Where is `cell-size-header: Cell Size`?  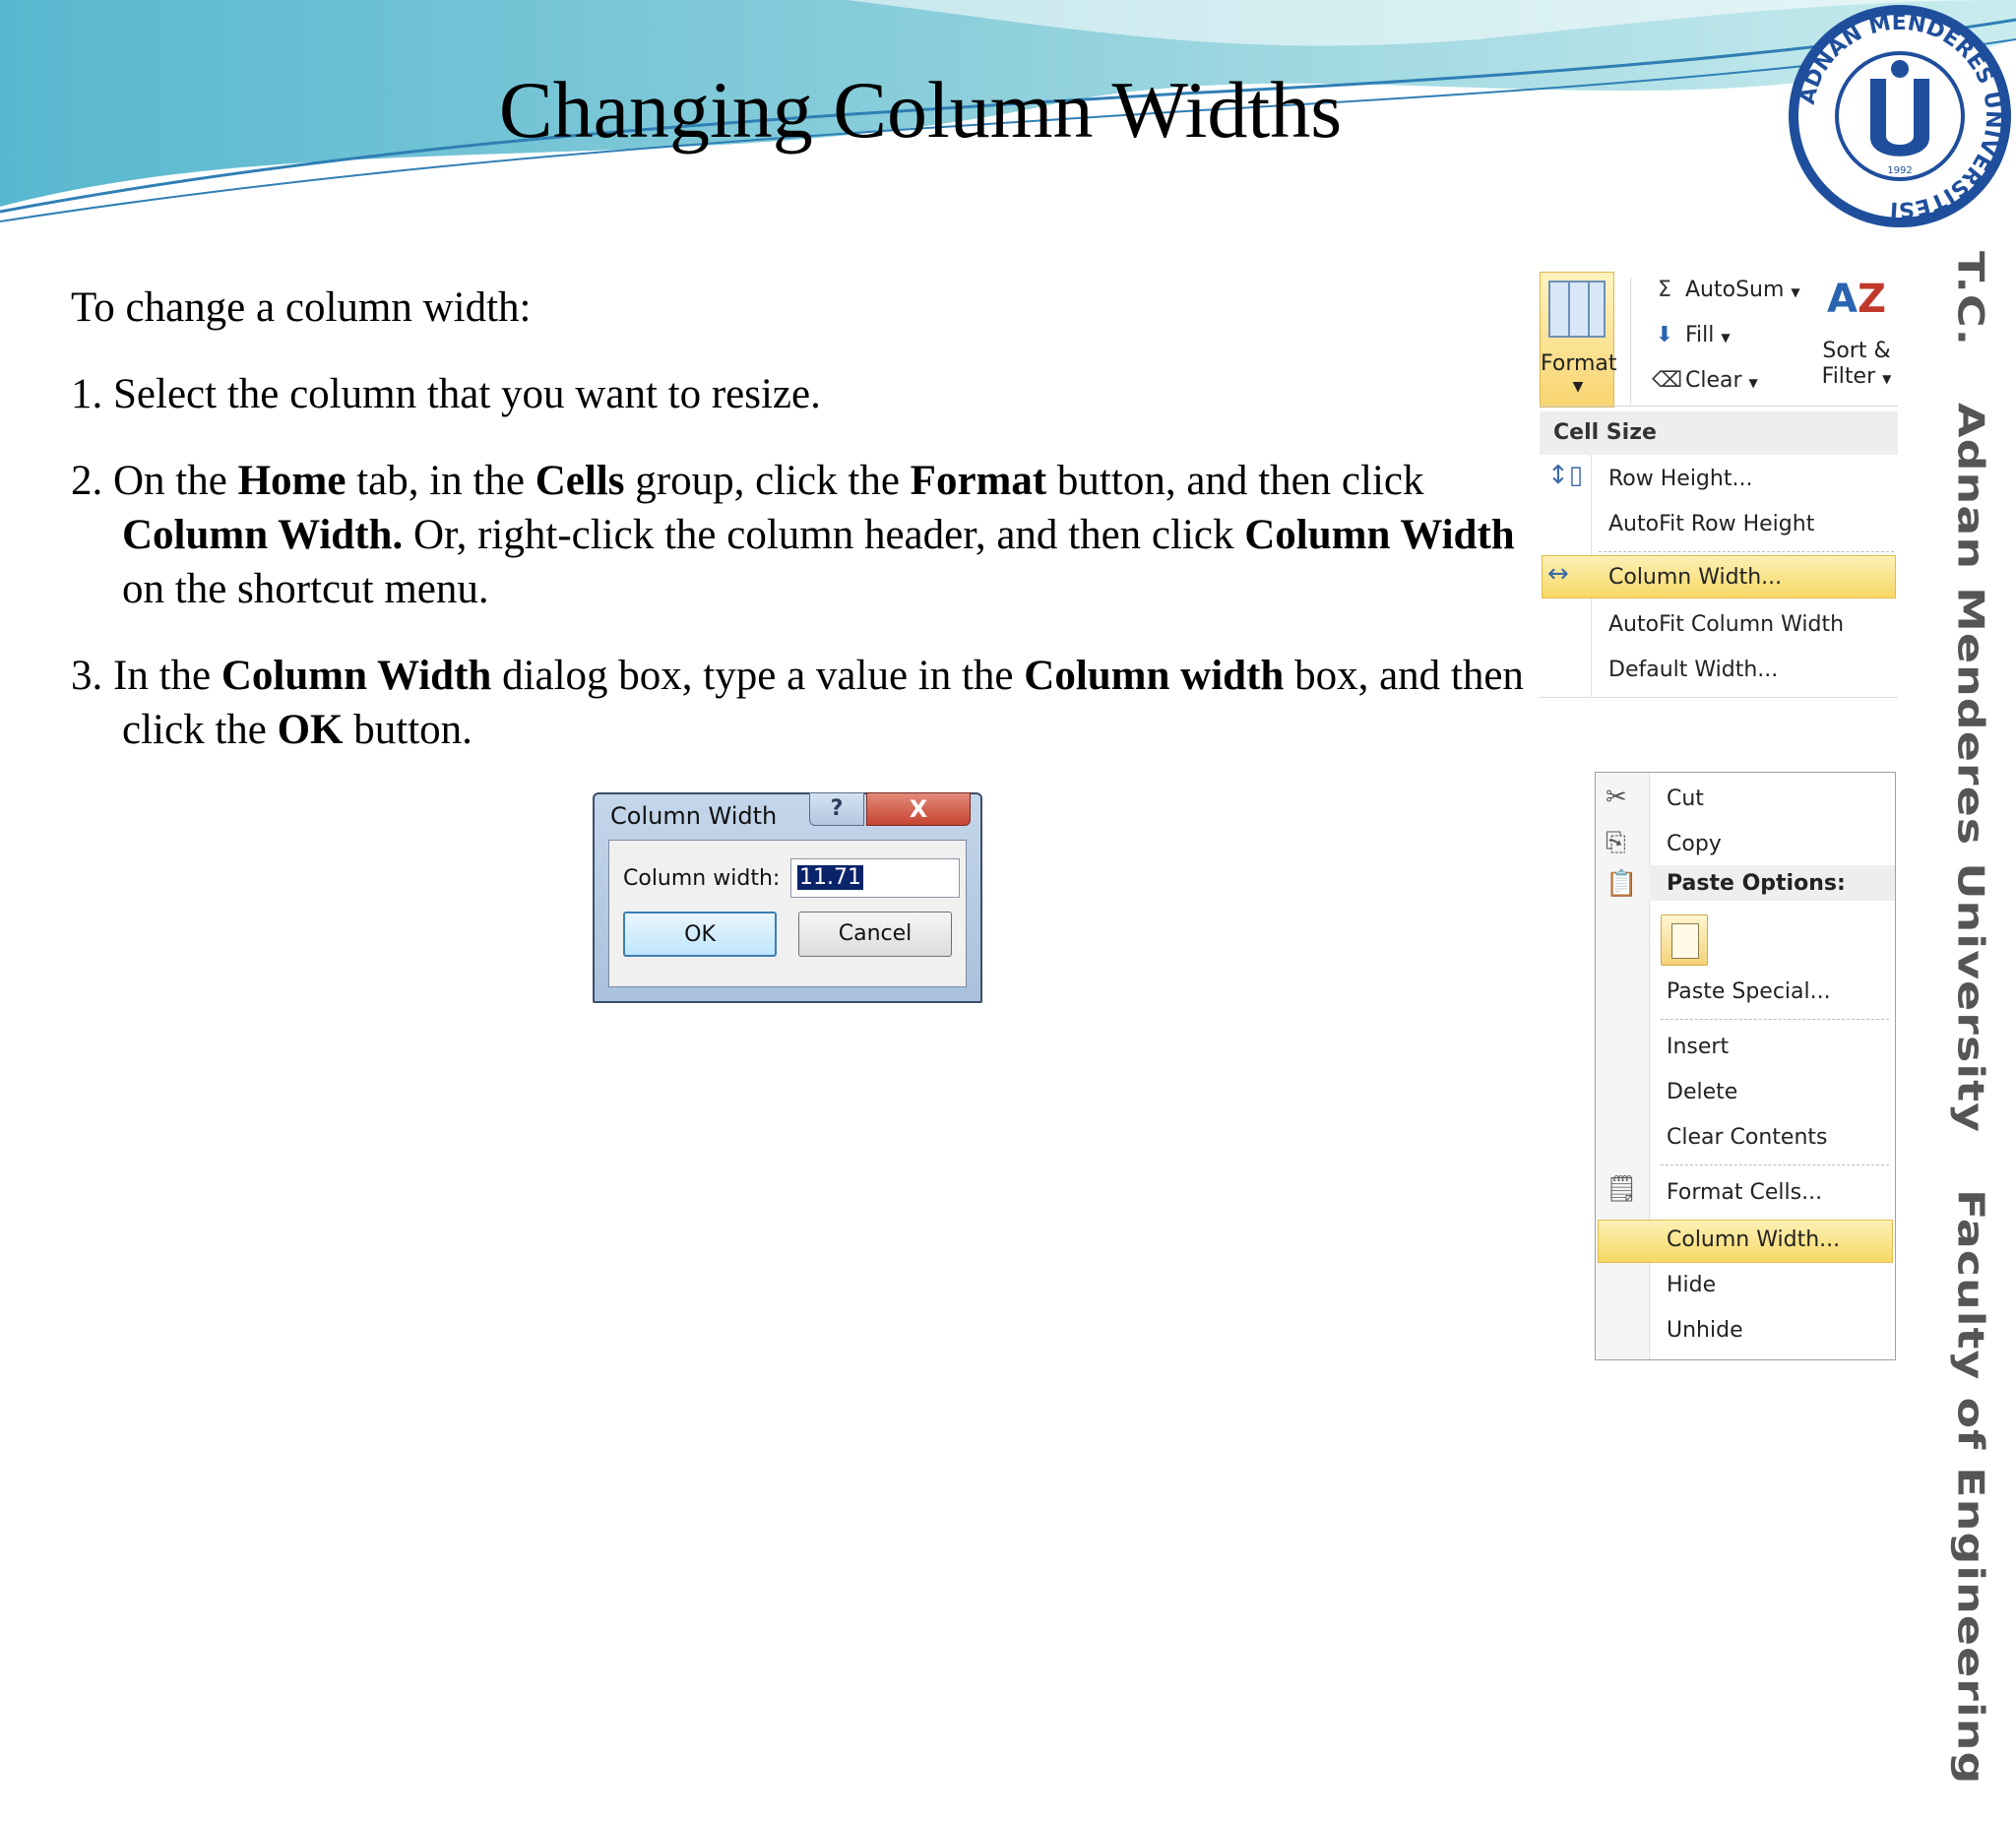 cell-size-header: Cell Size is located at coordinates (1719, 433).